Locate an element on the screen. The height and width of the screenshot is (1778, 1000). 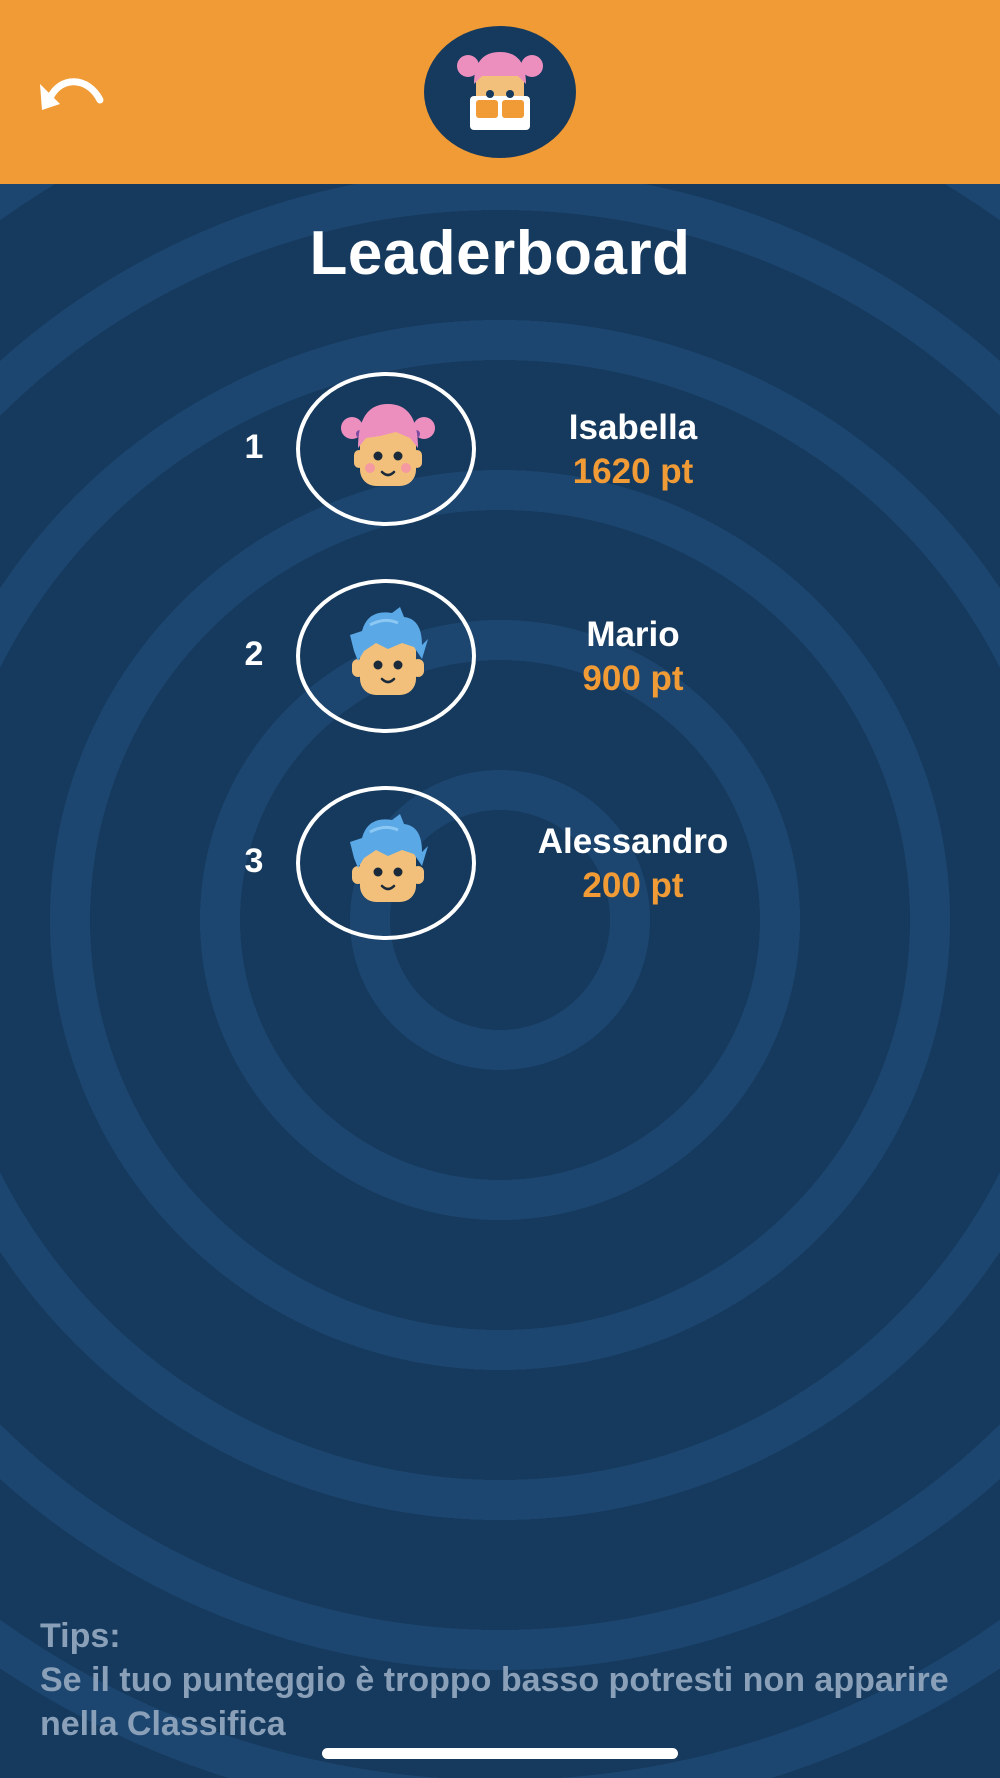
tips-label: Tips: is located at coordinates (80, 1636).